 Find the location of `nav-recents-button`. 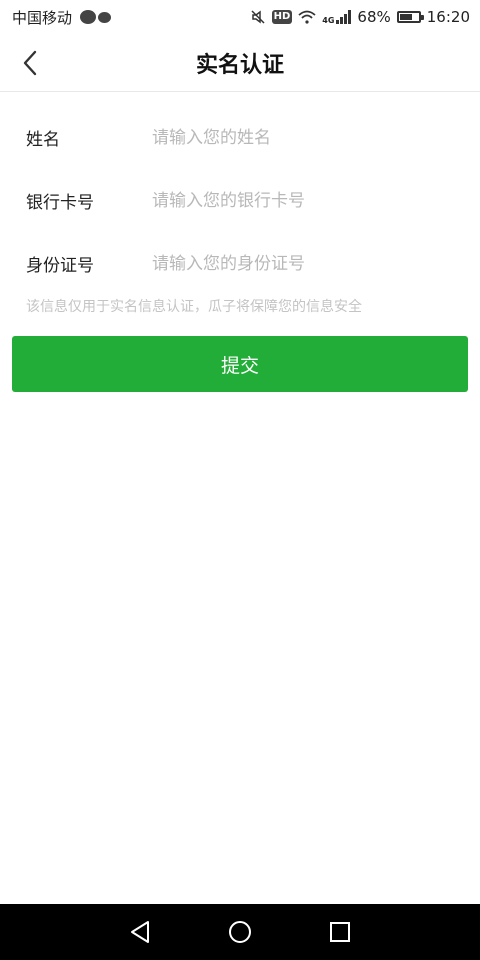

nav-recents-button is located at coordinates (340, 932).